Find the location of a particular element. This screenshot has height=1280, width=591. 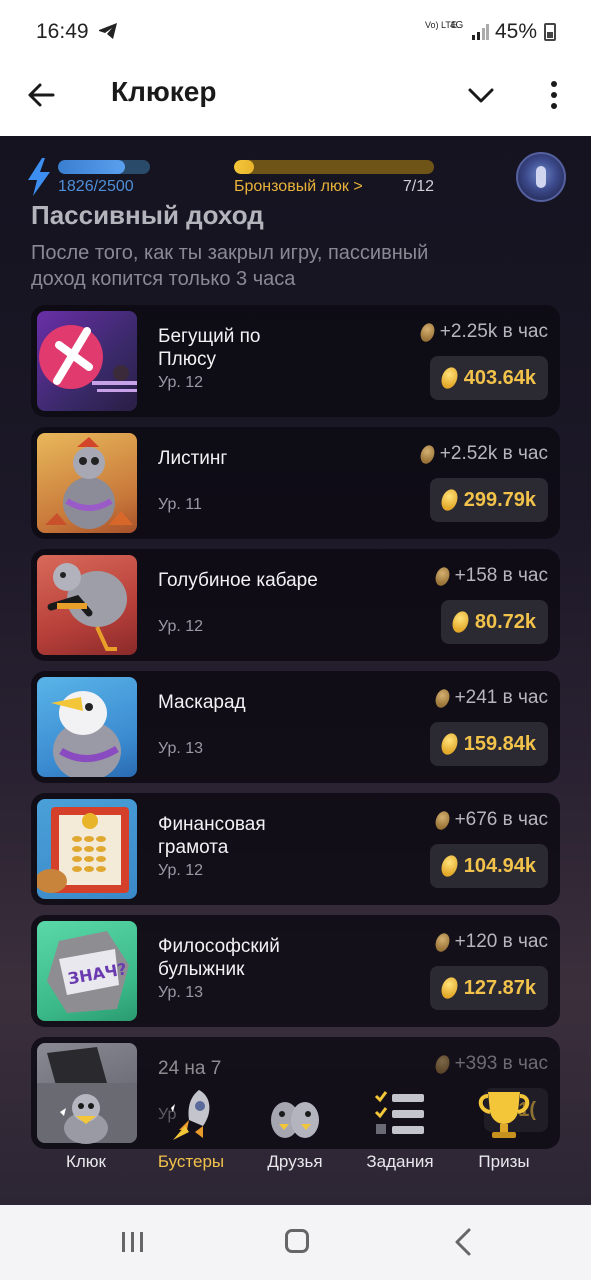

buy-button: 127.87k is located at coordinates (488, 988).